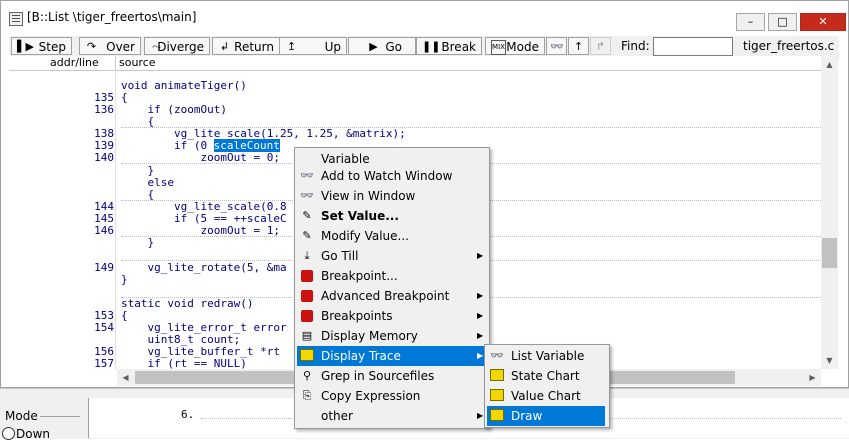 This screenshot has height=441, width=849. I want to click on scroll-down-icon: ▼, so click(829, 360).